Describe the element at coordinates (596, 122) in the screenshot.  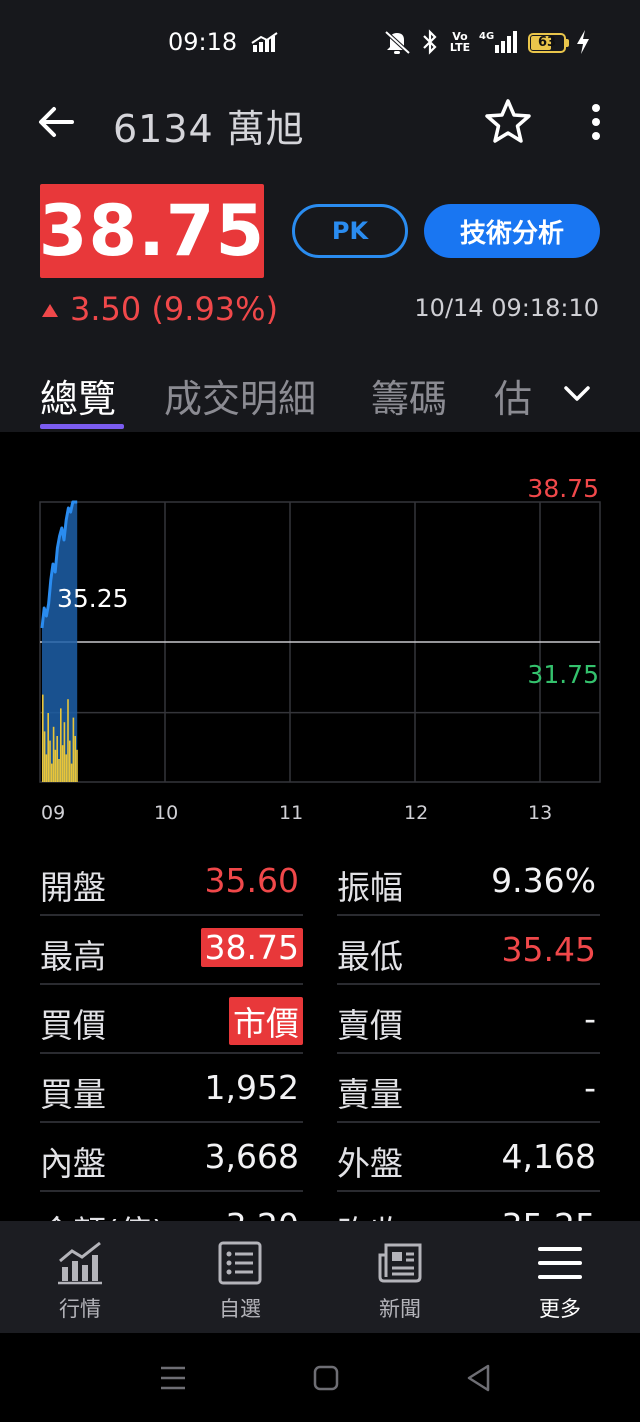
I see `more-vertical-icon` at that location.